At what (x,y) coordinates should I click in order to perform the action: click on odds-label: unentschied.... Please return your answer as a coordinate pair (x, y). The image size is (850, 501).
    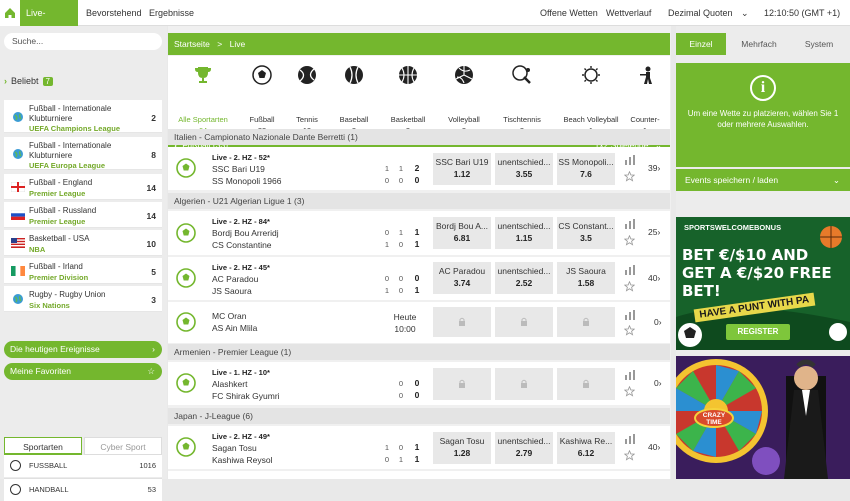
    Looking at the image, I should click on (524, 271).